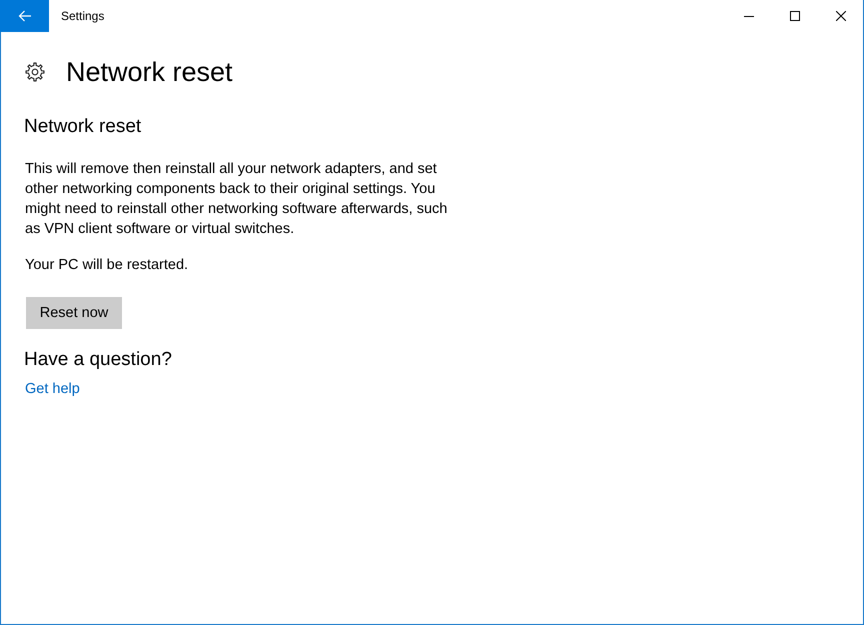  I want to click on reset-now-button: Reset now, so click(74, 313).